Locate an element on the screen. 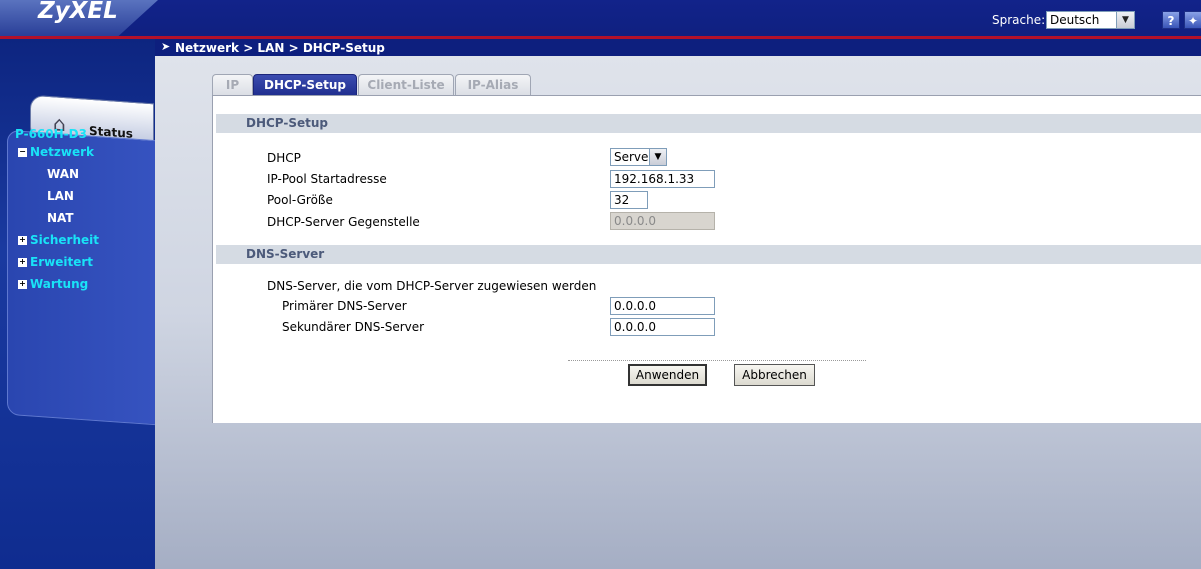 The image size is (1201, 569). secondary-dns-label: Sekundärer DNS-Server is located at coordinates (353, 327).